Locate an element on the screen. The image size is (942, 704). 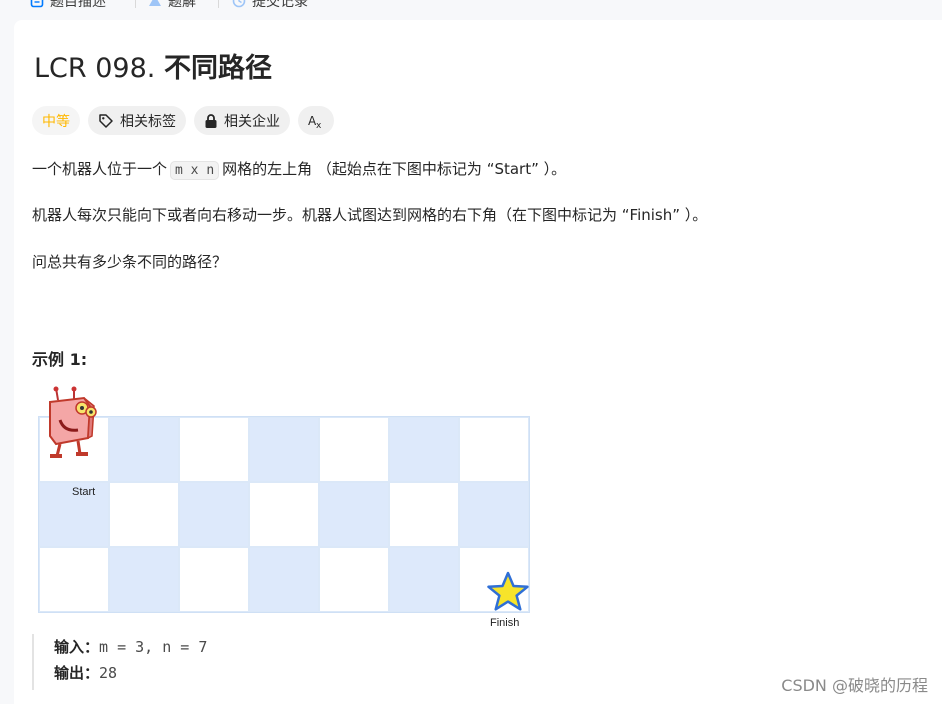
tag-icon is located at coordinates (106, 120).